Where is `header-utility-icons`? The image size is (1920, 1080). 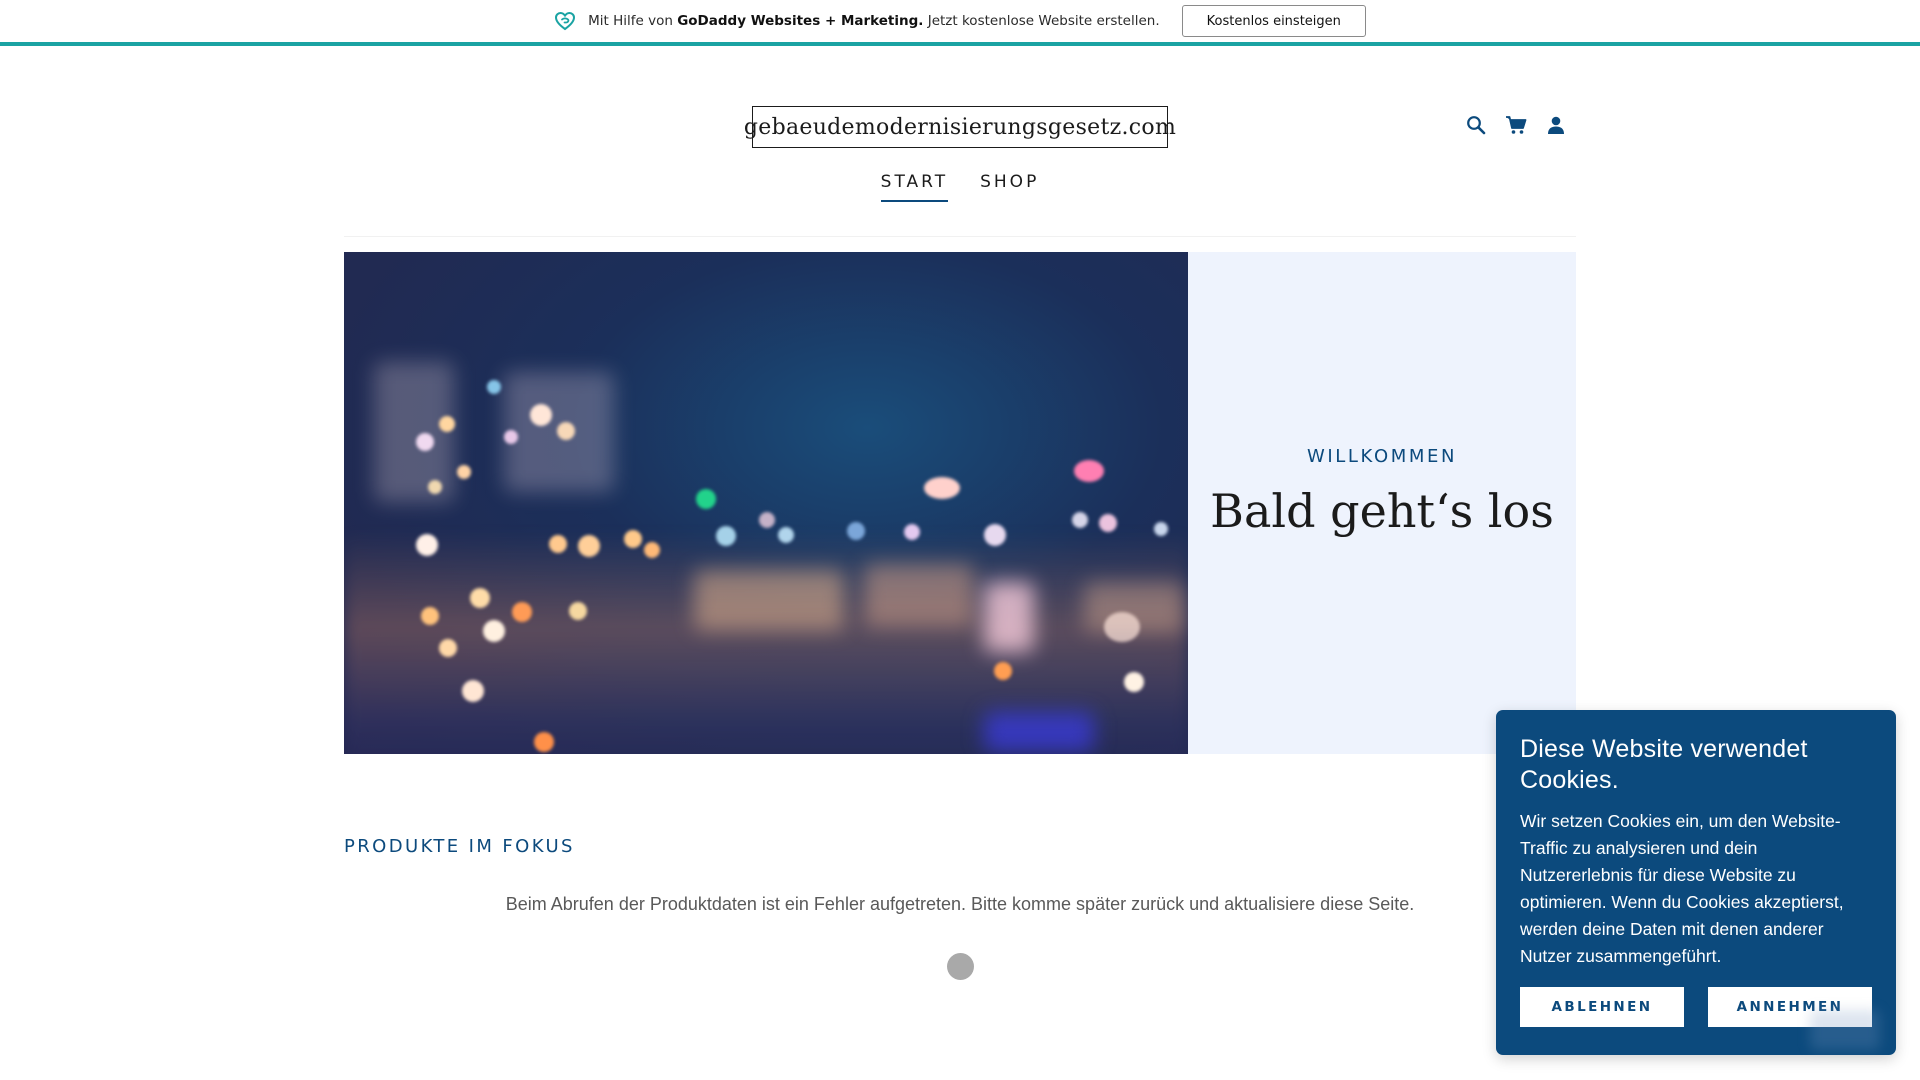 header-utility-icons is located at coordinates (1516, 125).